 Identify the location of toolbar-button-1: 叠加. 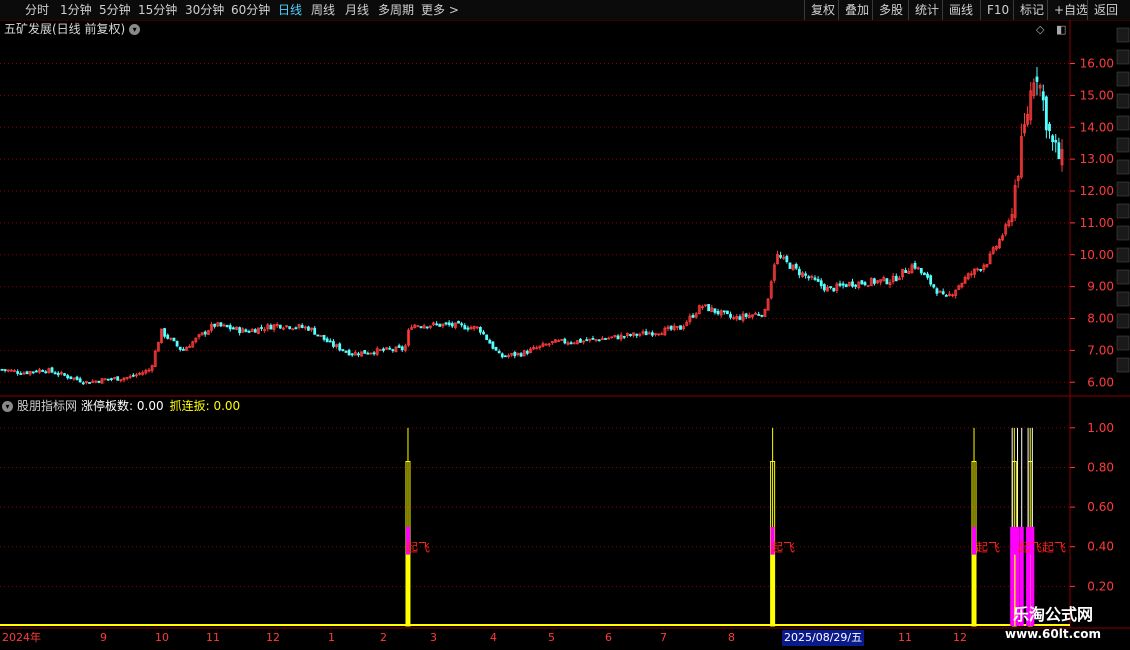
(856, 10).